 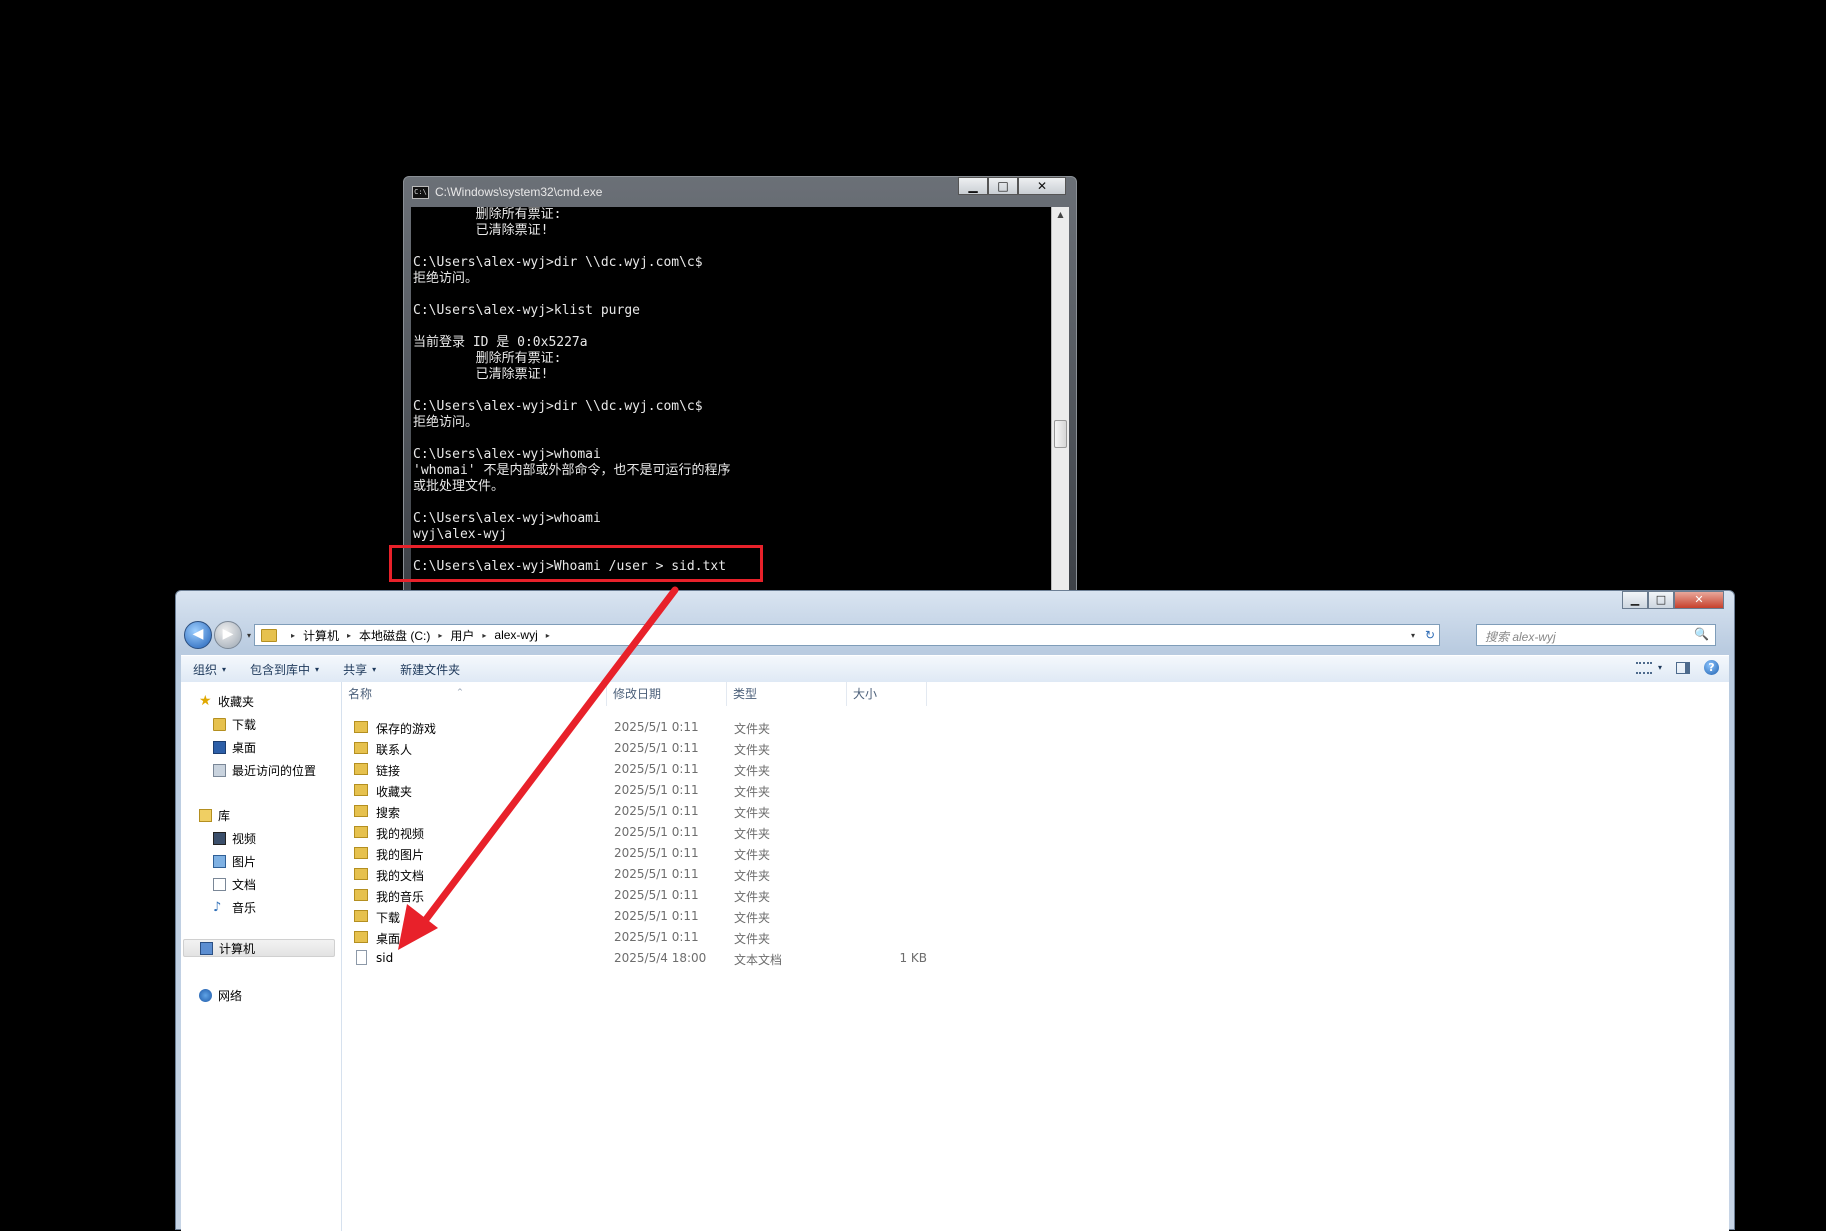 What do you see at coordinates (787, 694) in the screenshot?
I see `column-header-type: 类型` at bounding box center [787, 694].